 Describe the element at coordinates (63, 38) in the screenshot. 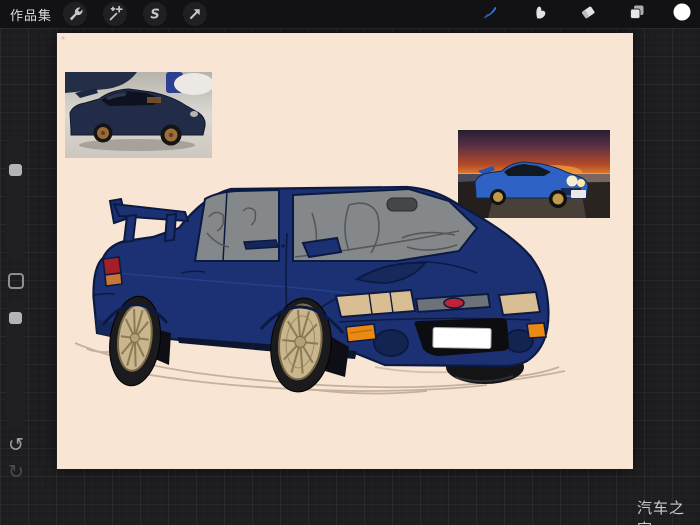

I see `stray-pencil-mark` at that location.